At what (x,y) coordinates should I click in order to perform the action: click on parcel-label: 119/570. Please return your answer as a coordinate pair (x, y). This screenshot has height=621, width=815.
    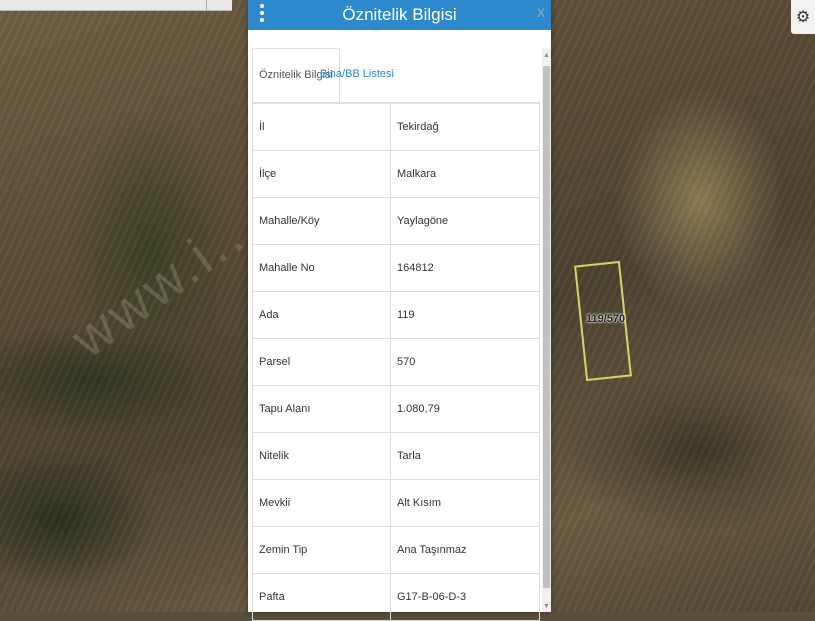
    Looking at the image, I should click on (606, 319).